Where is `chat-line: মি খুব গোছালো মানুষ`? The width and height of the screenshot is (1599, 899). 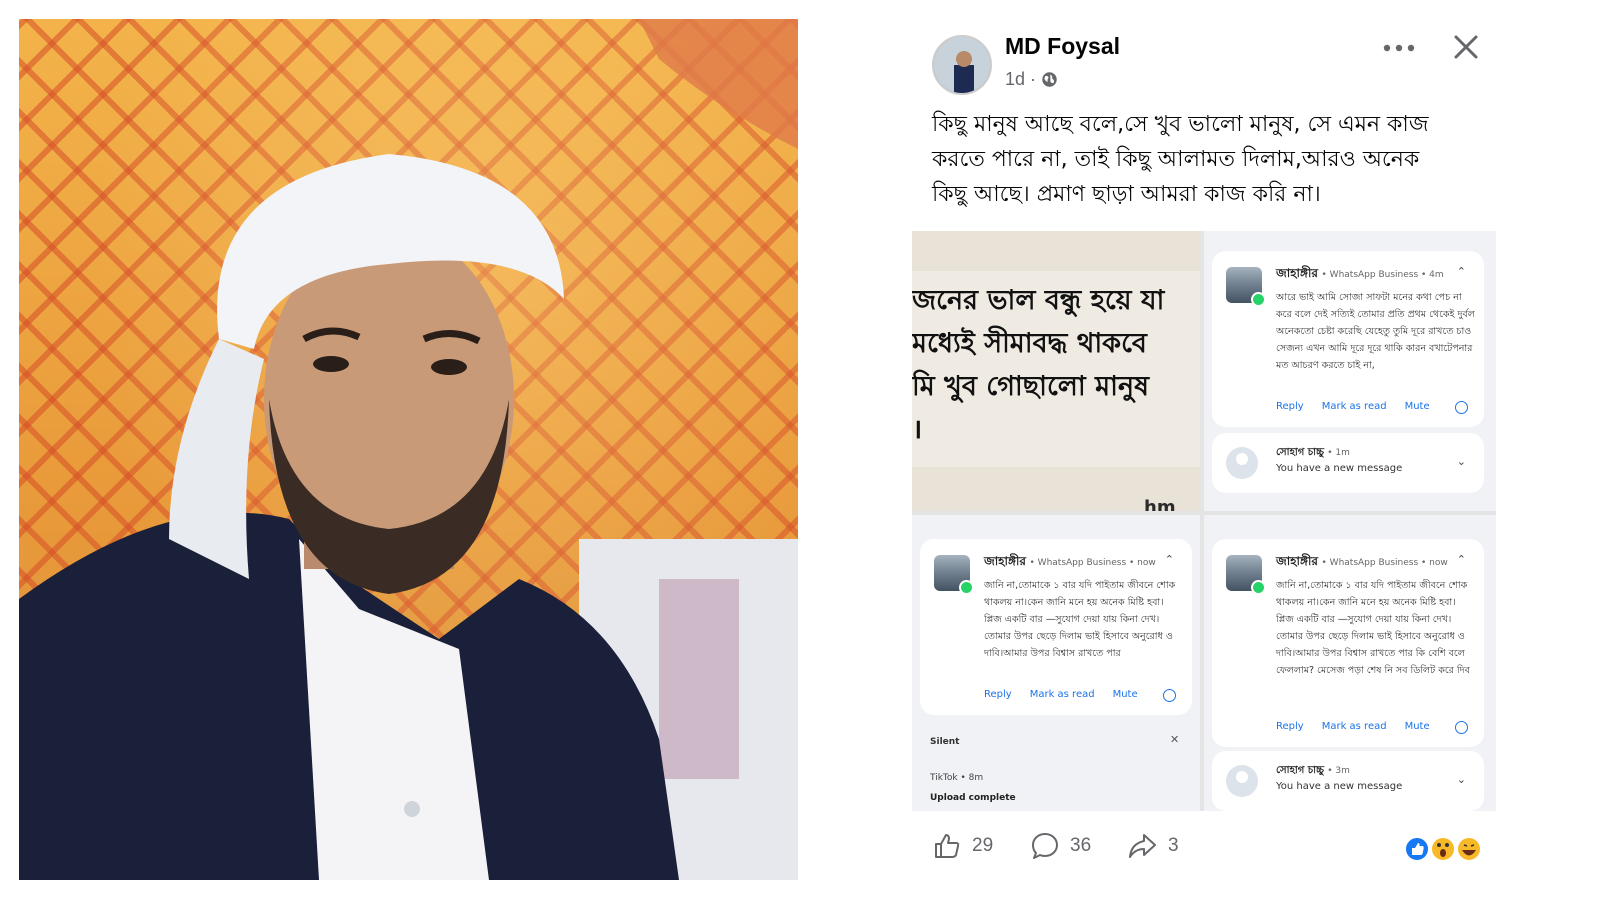
chat-line: মি খুব গোছালো মানুষ is located at coordinates (1030, 386).